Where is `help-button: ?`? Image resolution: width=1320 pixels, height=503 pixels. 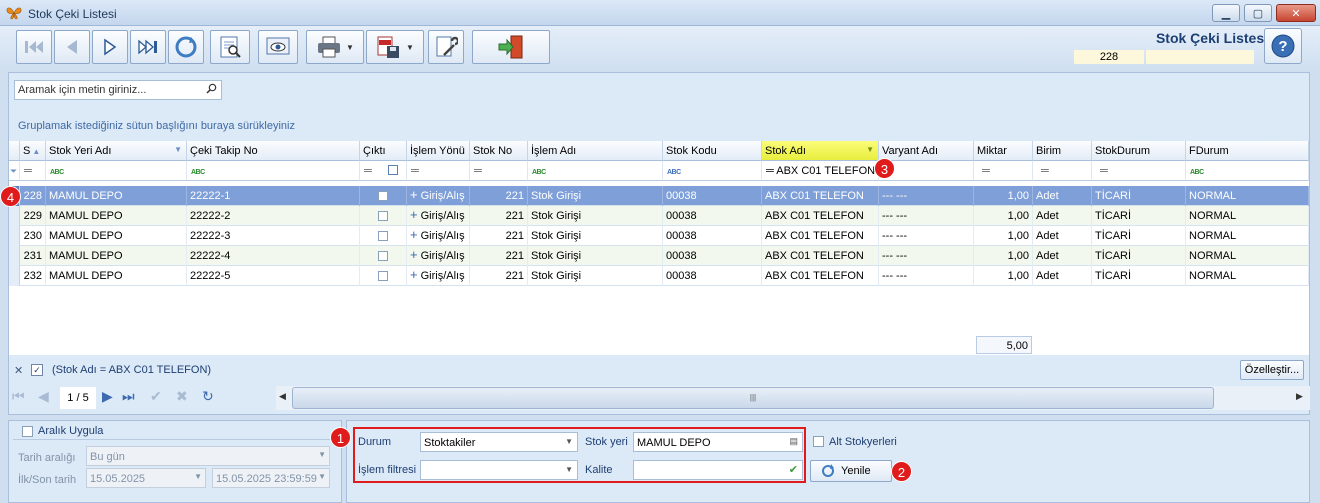 help-button: ? is located at coordinates (1283, 46).